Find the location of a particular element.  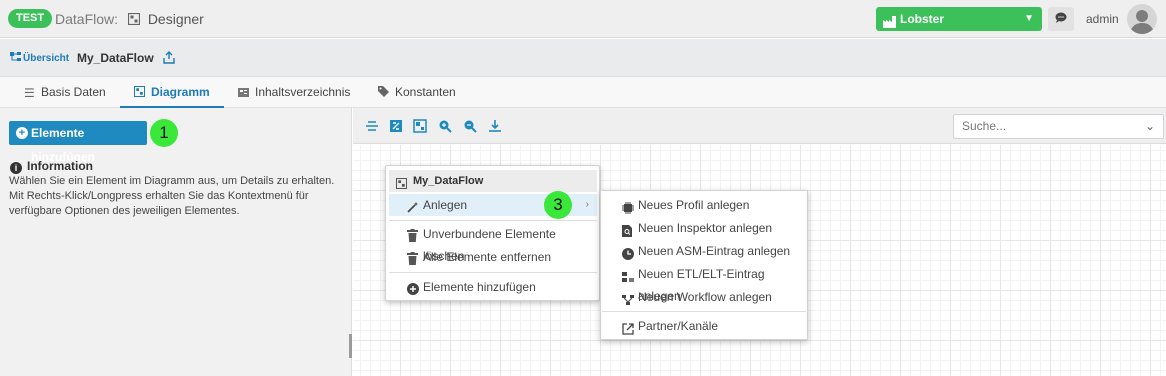

chat-icon is located at coordinates (1061, 19).